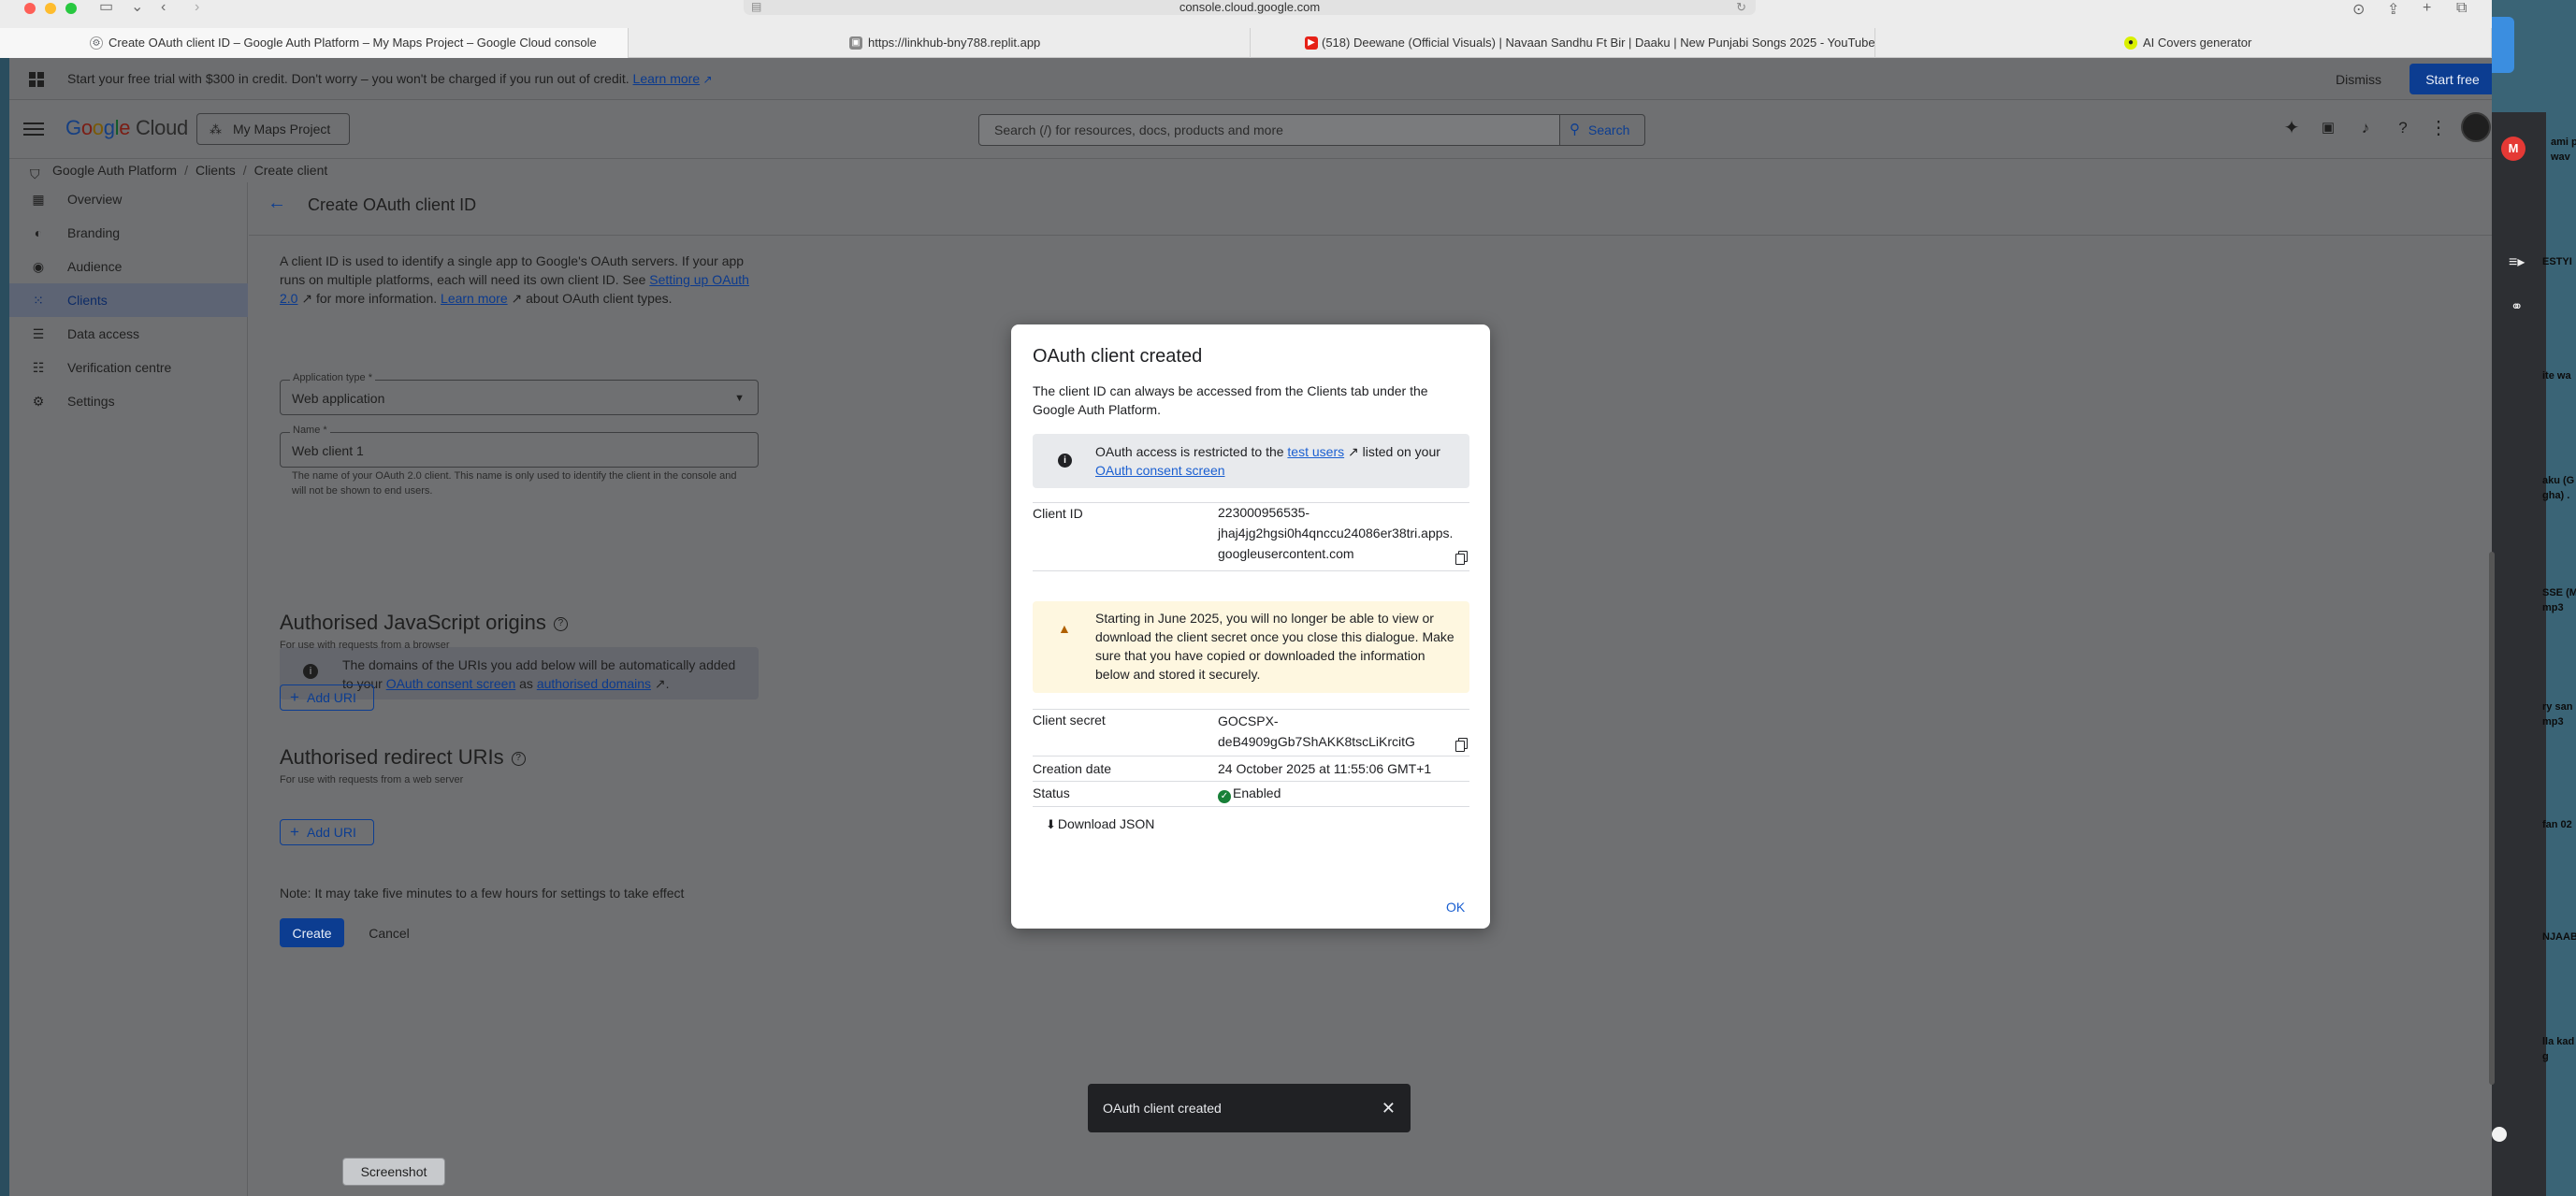 This screenshot has width=2576, height=1196. What do you see at coordinates (2476, 127) in the screenshot?
I see `avatar` at bounding box center [2476, 127].